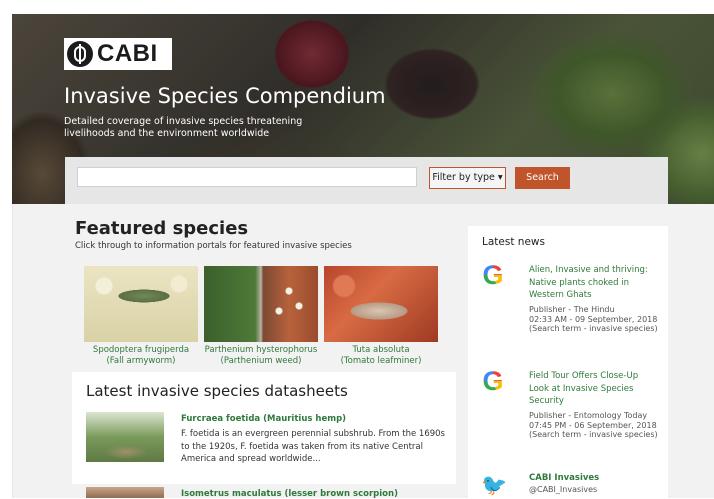 The width and height of the screenshot is (714, 499). What do you see at coordinates (125, 492) in the screenshot?
I see `scorpion-thumbnail` at bounding box center [125, 492].